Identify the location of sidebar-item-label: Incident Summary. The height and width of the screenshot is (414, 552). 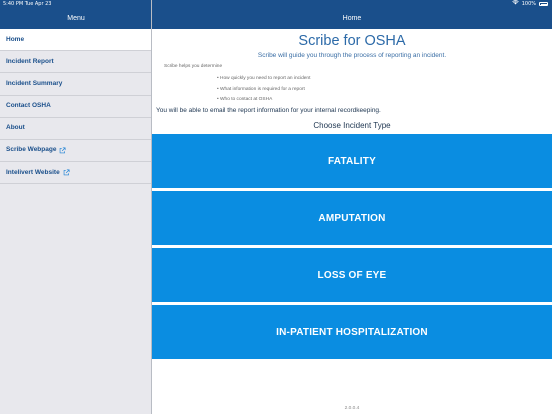
(34, 83).